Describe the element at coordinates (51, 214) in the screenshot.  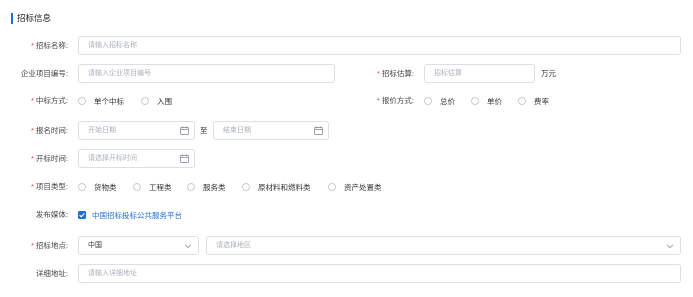
I see `publish-media-label: 发布媒体:` at that location.